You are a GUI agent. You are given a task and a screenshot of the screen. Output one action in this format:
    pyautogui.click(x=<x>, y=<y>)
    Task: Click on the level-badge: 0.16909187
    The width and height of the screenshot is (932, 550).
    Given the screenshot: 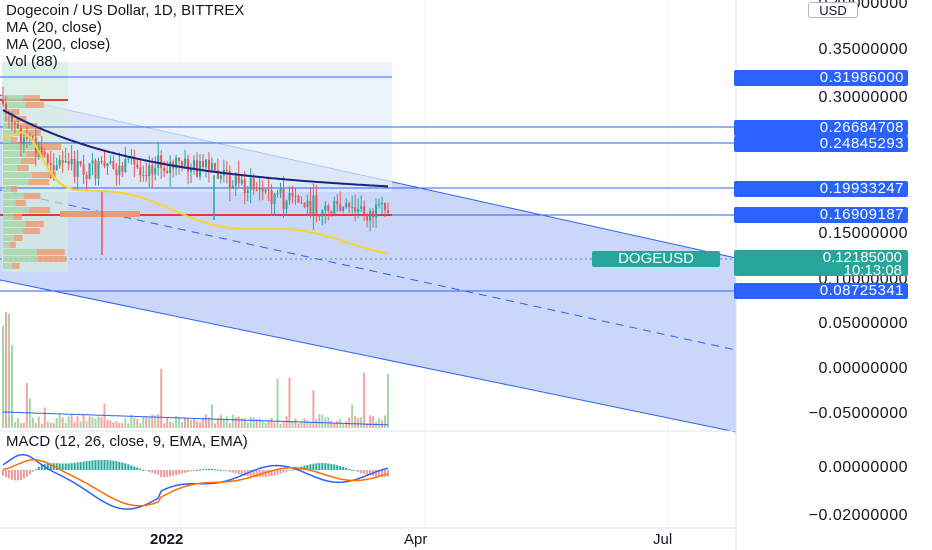 What is the action you would take?
    pyautogui.click(x=821, y=215)
    